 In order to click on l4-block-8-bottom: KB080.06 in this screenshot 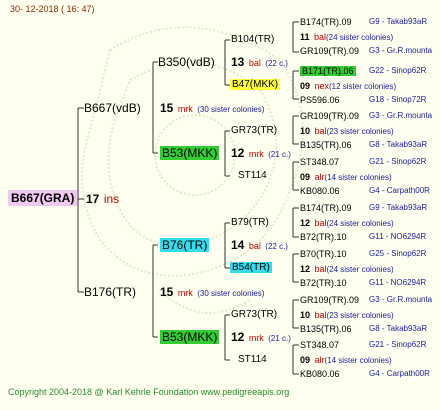, I will do `click(320, 374)`.